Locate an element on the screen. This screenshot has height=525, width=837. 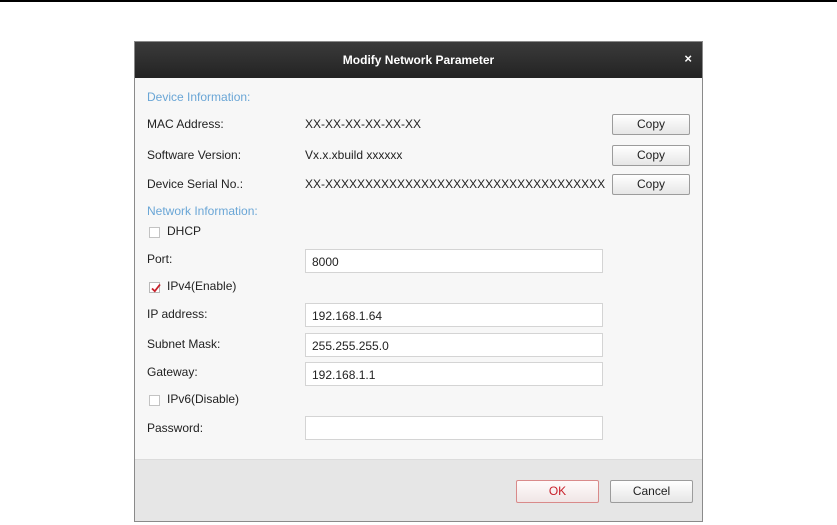
copy-software-version-button: Copy is located at coordinates (651, 155).